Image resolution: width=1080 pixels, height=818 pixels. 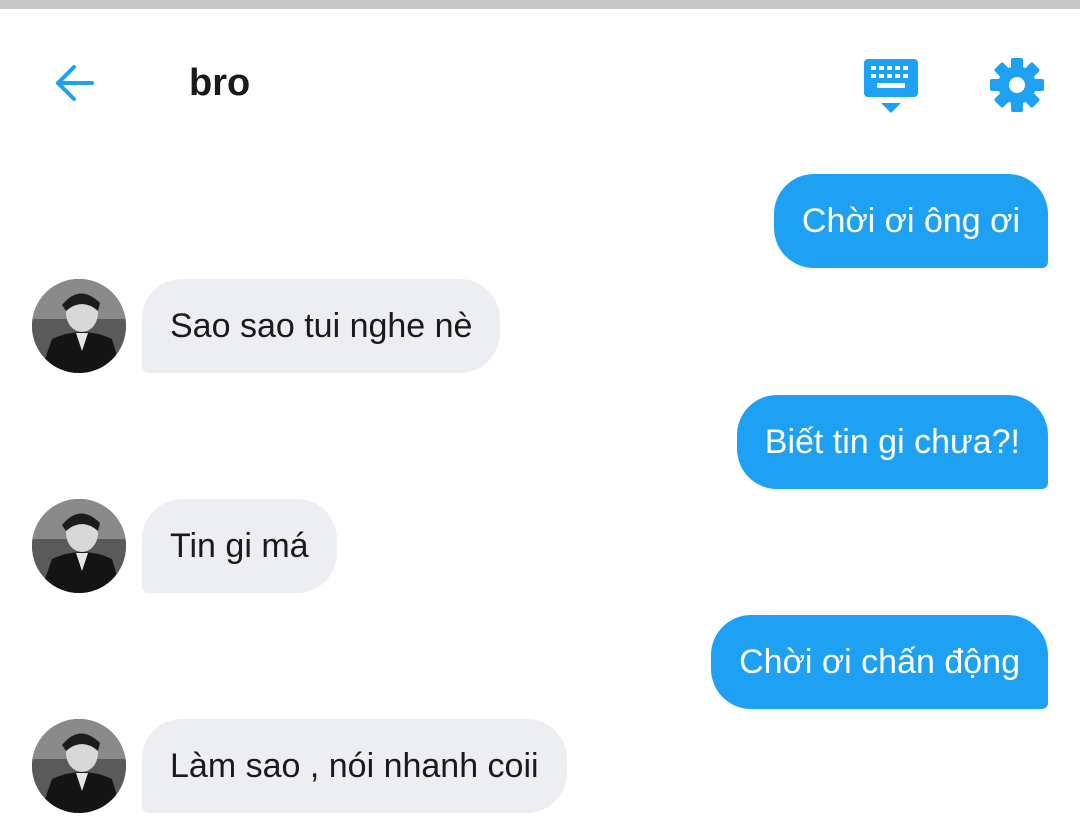 I want to click on message-bubble-incoming: Làm sao , nói nhanh coii, so click(x=354, y=766).